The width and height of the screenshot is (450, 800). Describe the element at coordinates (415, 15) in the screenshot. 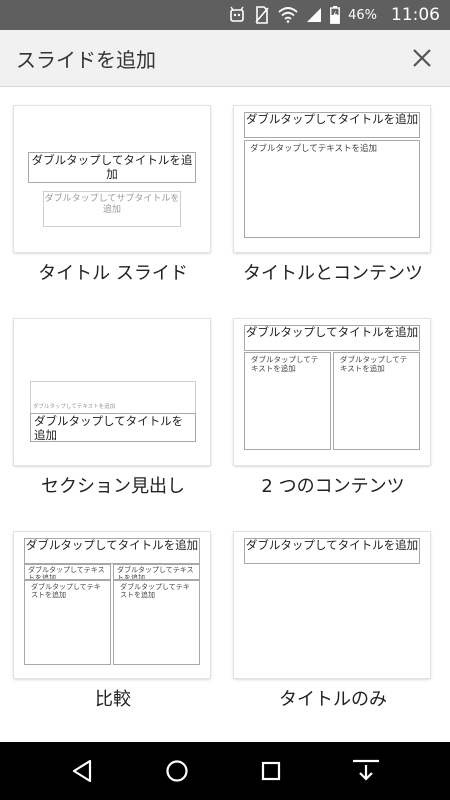

I see `clock: 11:06` at that location.